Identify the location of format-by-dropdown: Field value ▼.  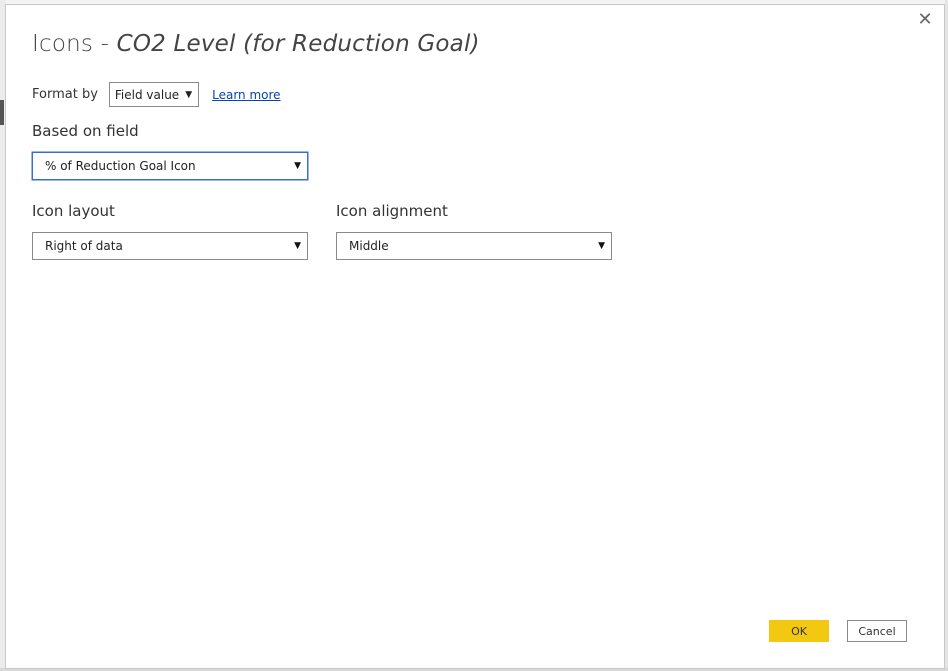
(154, 94).